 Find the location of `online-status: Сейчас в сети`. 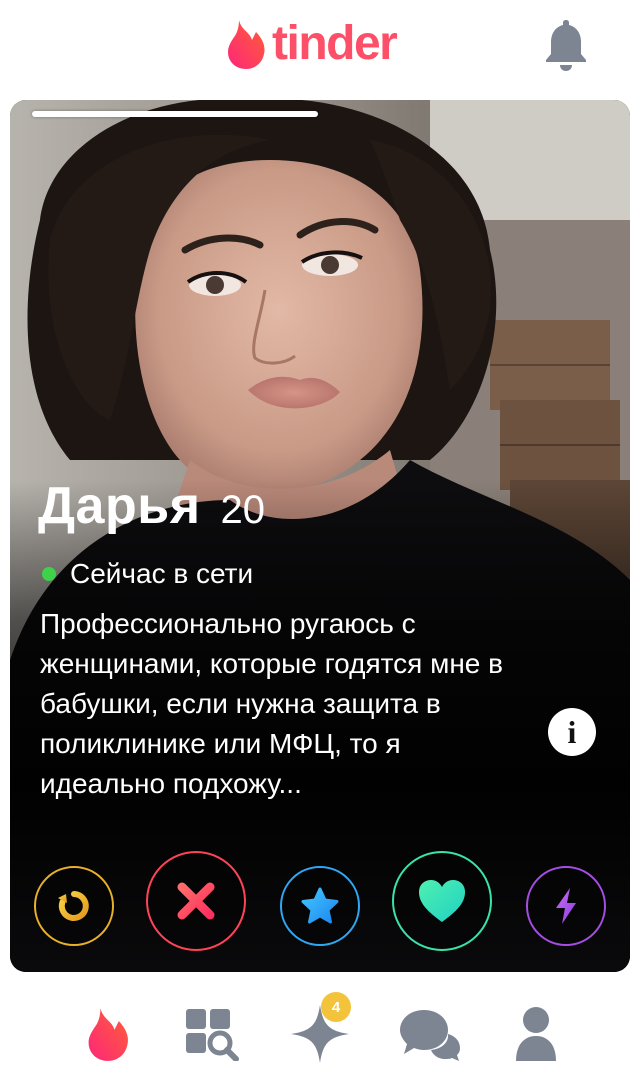

online-status: Сейчас в сети is located at coordinates (147, 574).